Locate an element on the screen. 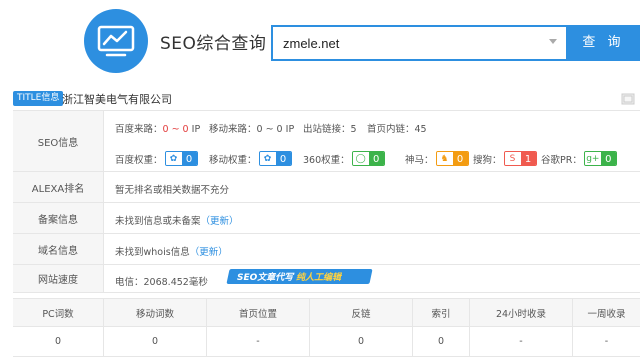 The height and width of the screenshot is (357, 640). sogou-weight-badge: S 1 is located at coordinates (520, 158).